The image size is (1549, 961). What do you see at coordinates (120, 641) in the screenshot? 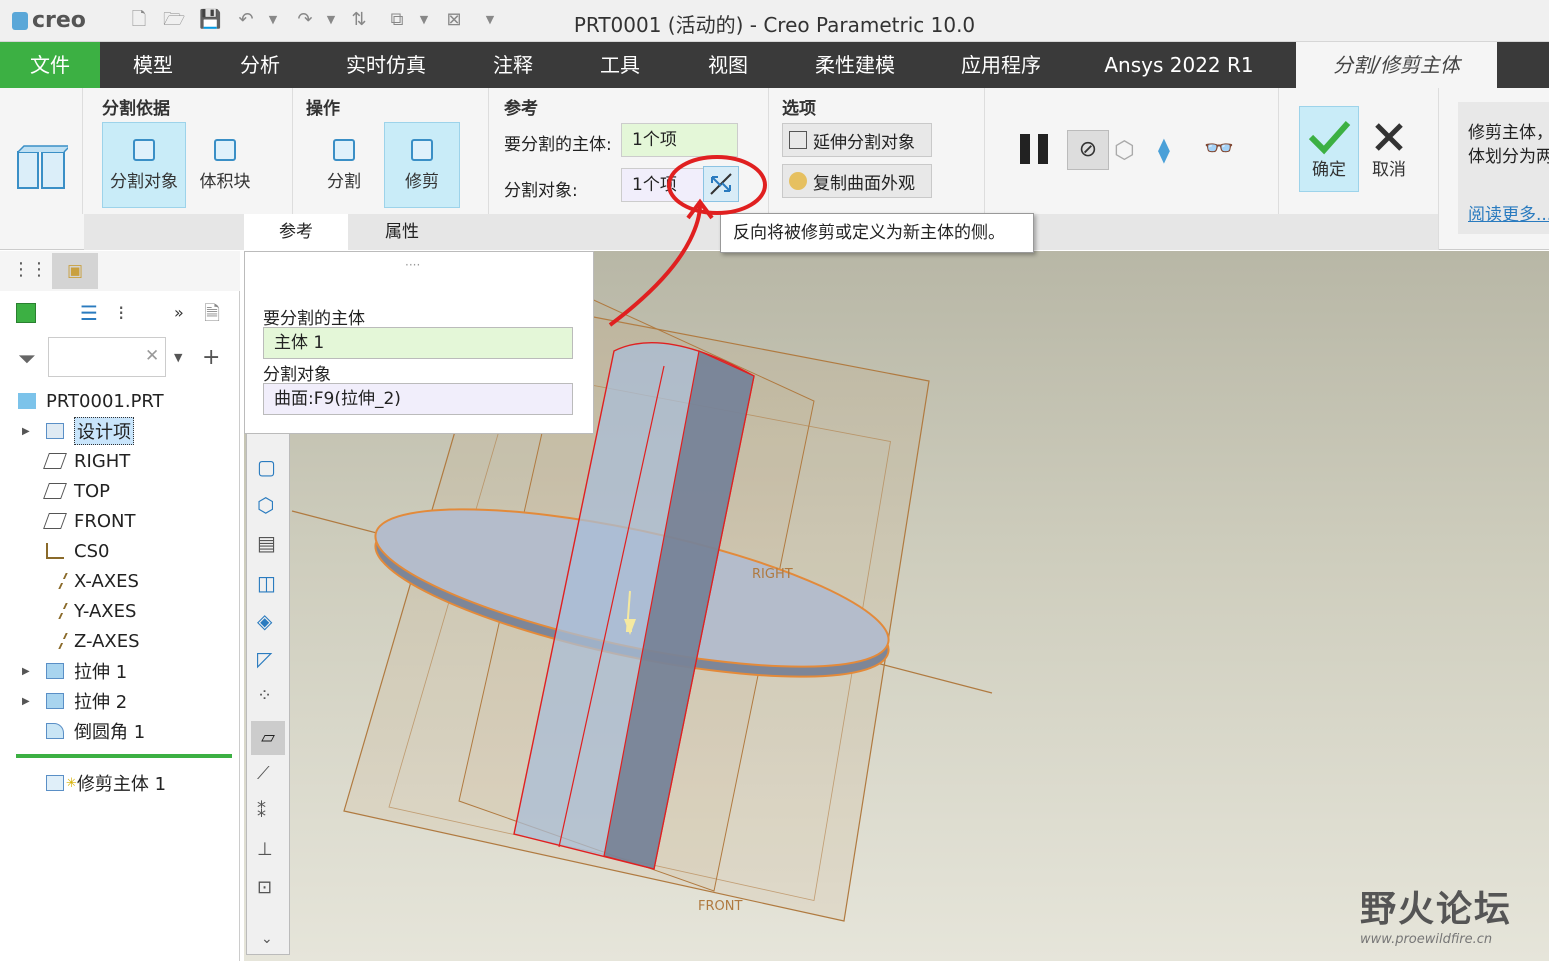
I see `tree-item-z-axes: Z-AXES` at bounding box center [120, 641].